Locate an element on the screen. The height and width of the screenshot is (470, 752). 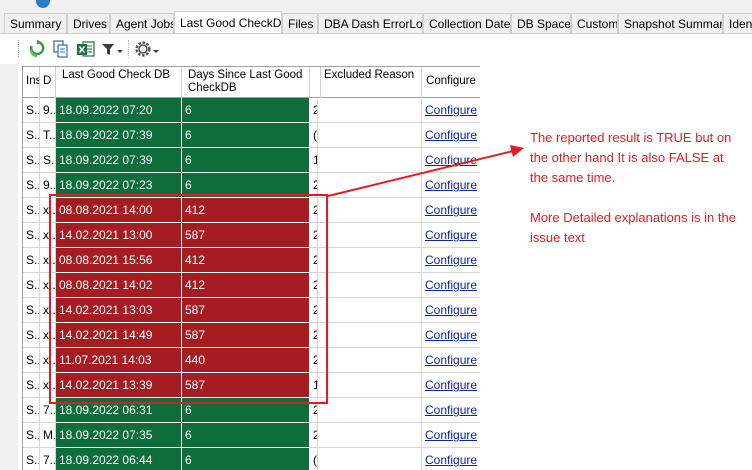
tab-custom: Custom is located at coordinates (594, 23).